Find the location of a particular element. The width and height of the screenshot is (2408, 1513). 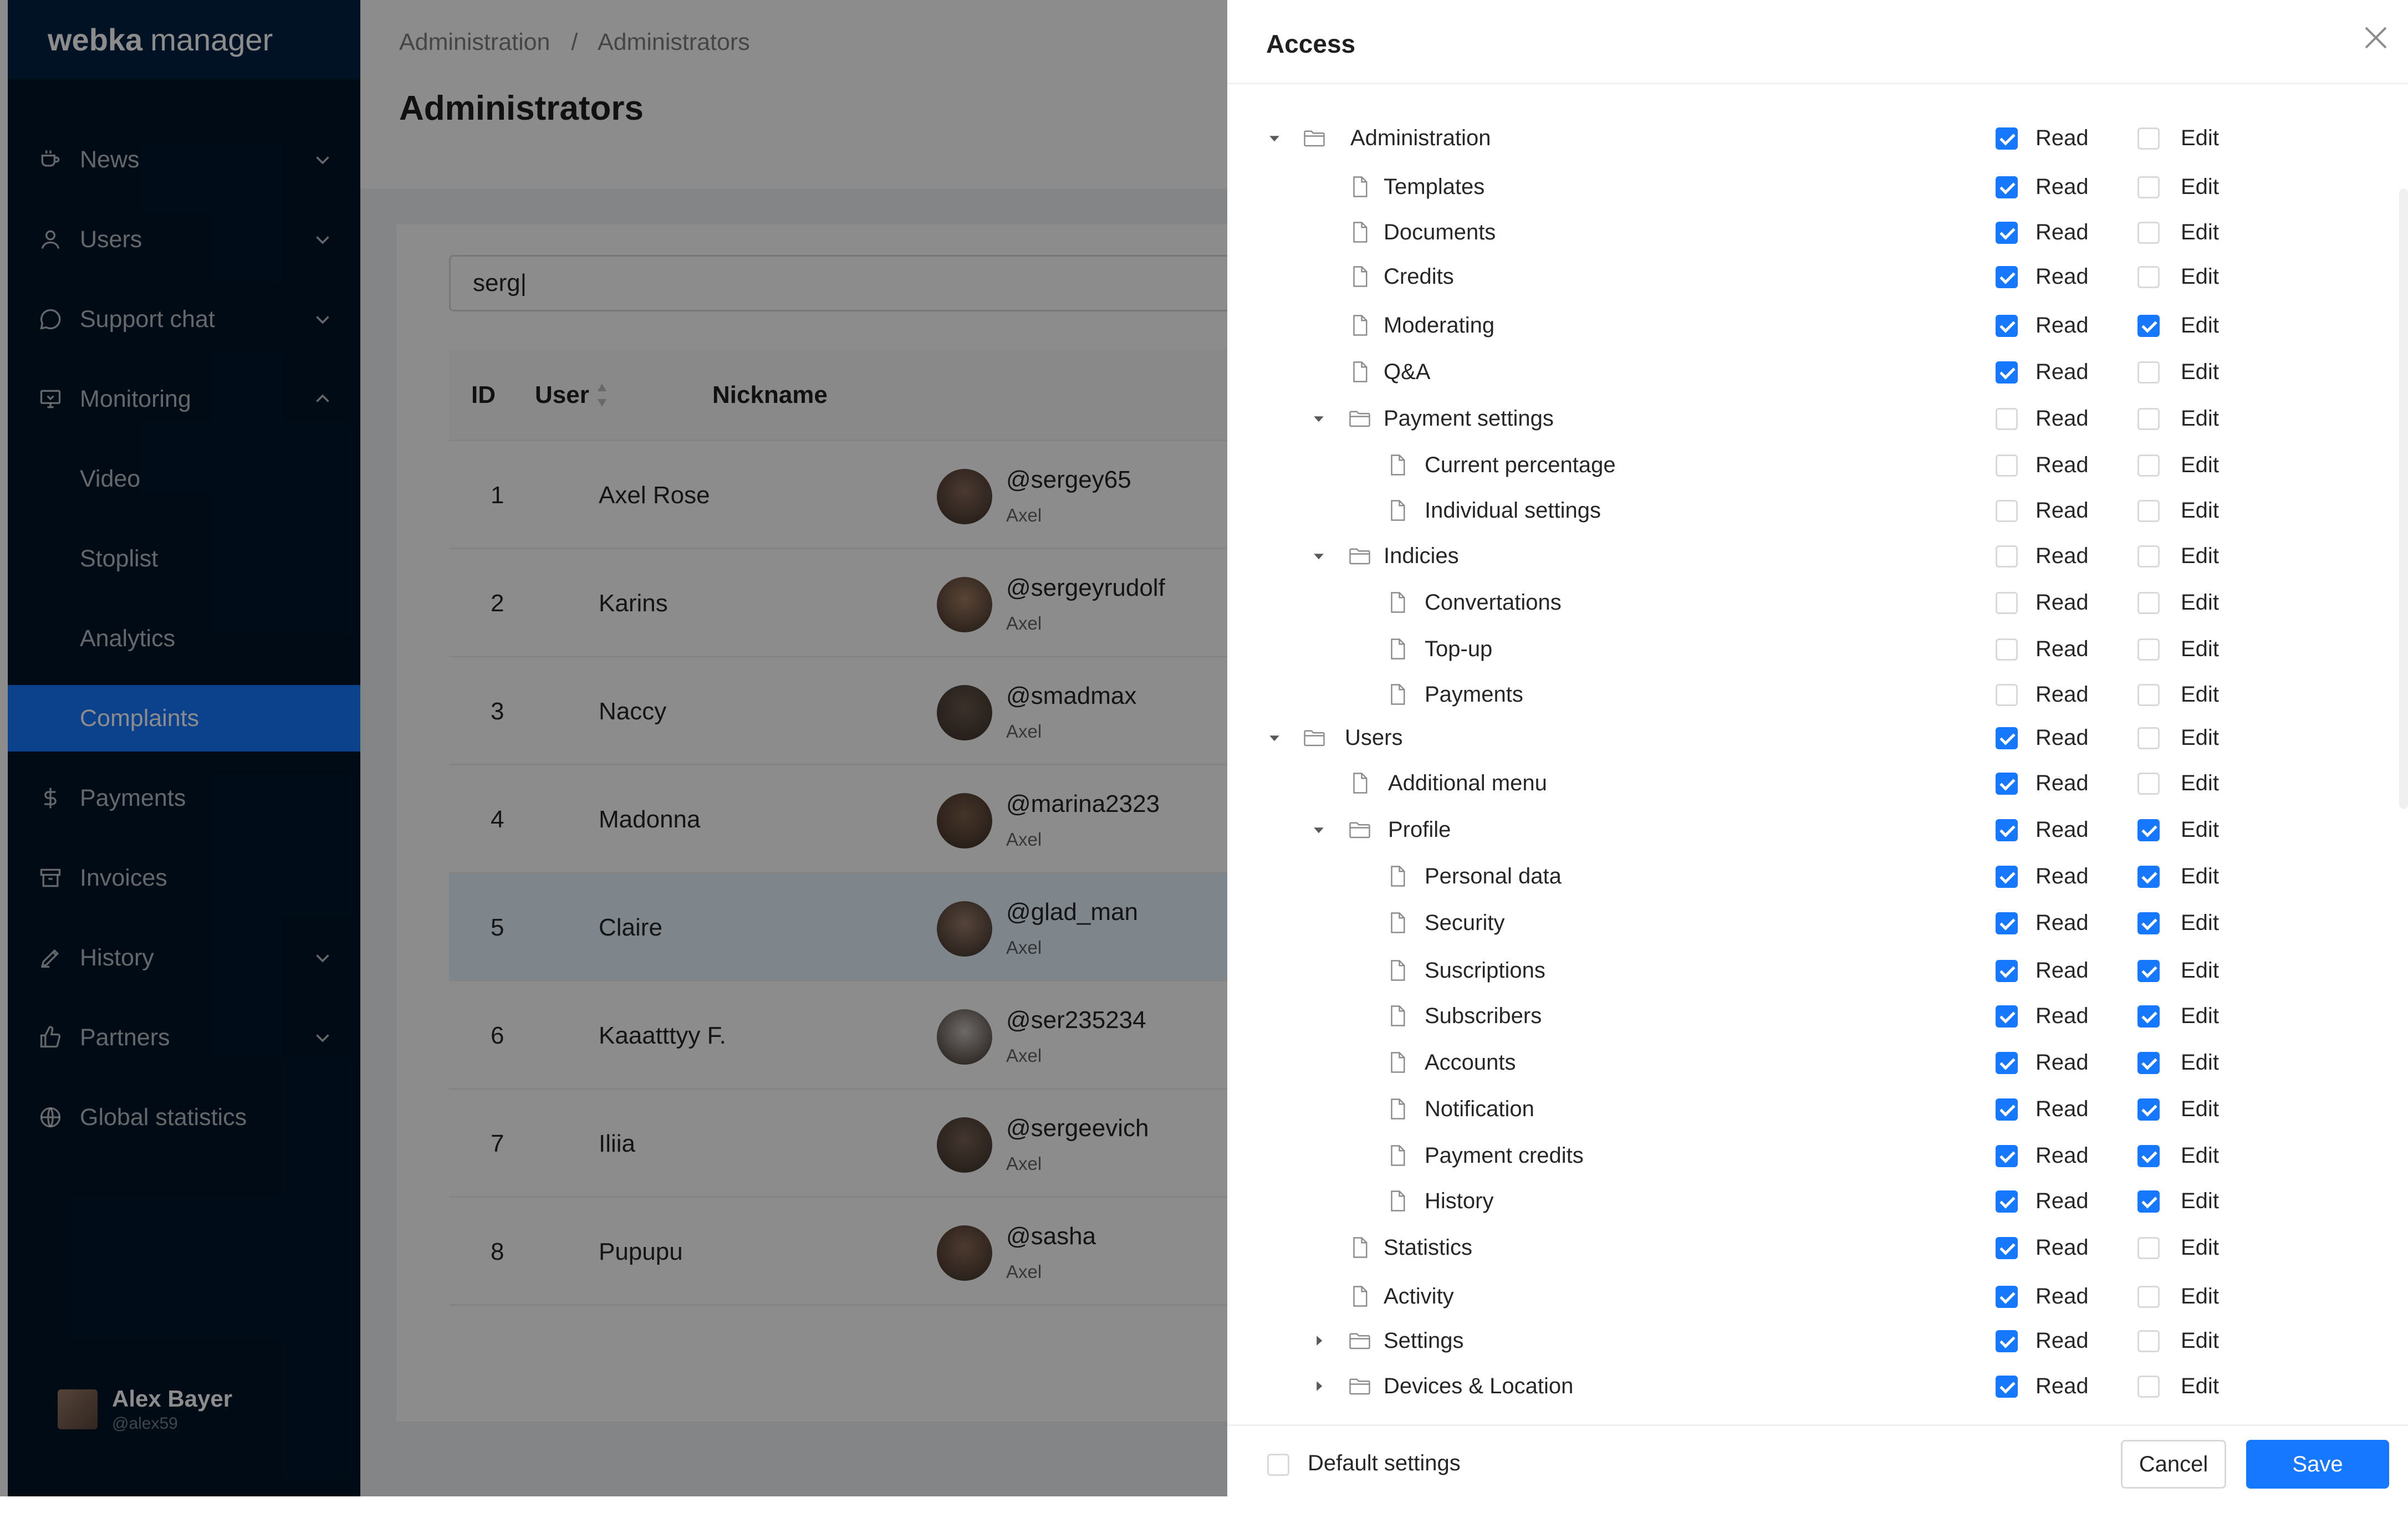

read-label: Read is located at coordinates (2062, 1109).